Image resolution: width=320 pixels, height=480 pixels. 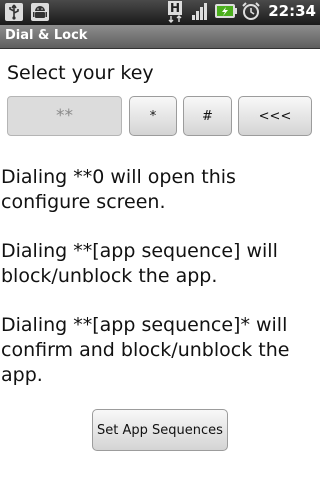 I want to click on backspace-button: <<<, so click(x=275, y=116).